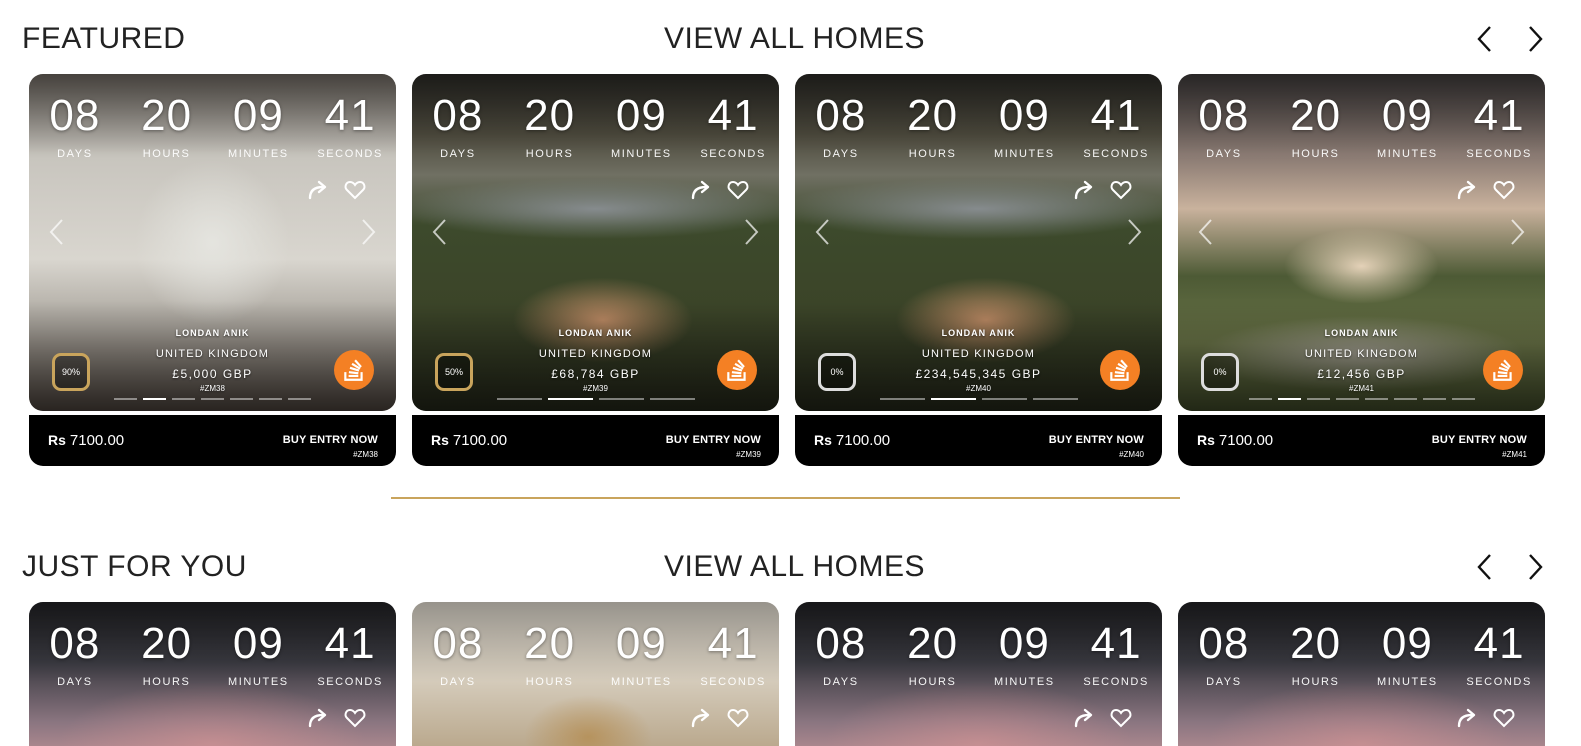  Describe the element at coordinates (75, 643) in the screenshot. I see `timer-days-value: 08` at that location.